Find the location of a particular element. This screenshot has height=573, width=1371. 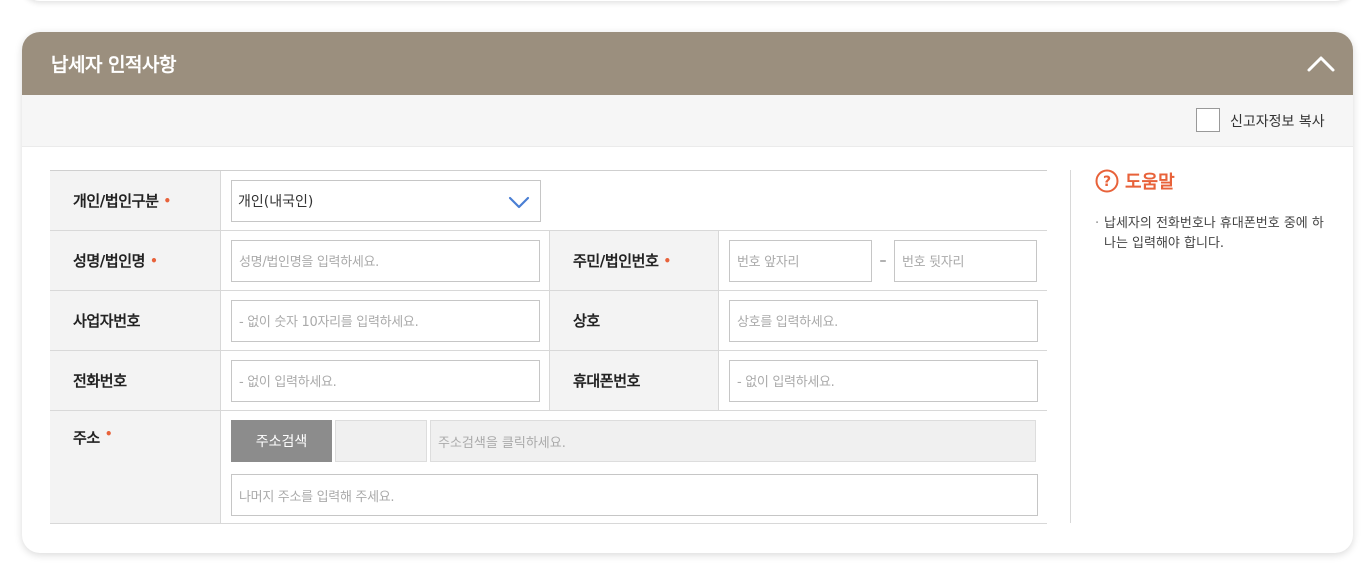

idnum-label-text: 주민/법인번호 is located at coordinates (616, 261).